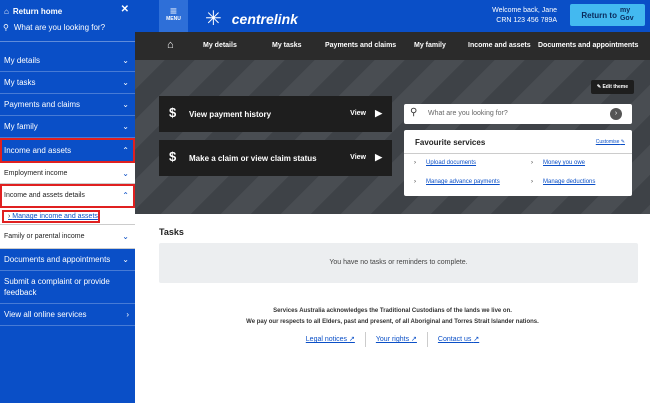 The image size is (650, 403). What do you see at coordinates (67, 61) in the screenshot?
I see `sidebar-item-my-details: My details ⌄` at bounding box center [67, 61].